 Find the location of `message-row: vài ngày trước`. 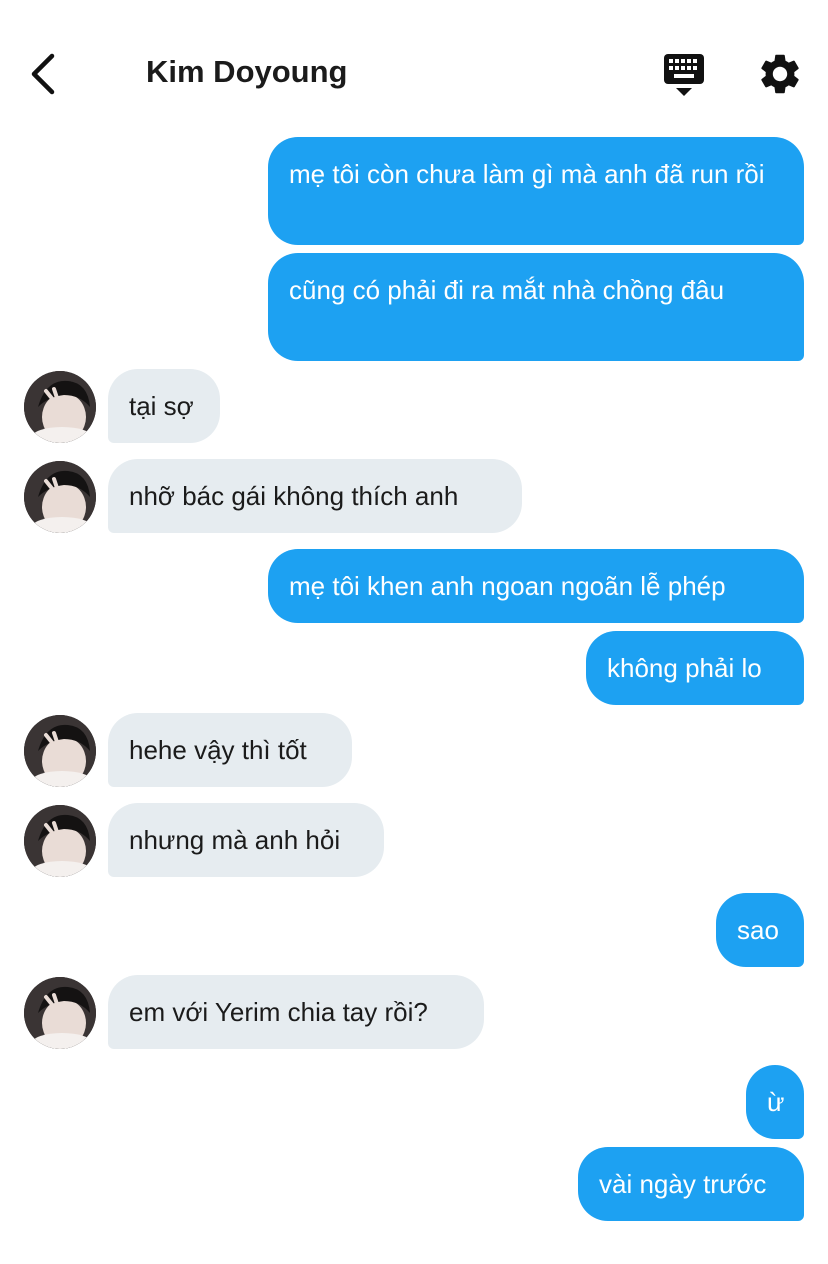

message-row: vài ngày trước is located at coordinates (414, 1184).